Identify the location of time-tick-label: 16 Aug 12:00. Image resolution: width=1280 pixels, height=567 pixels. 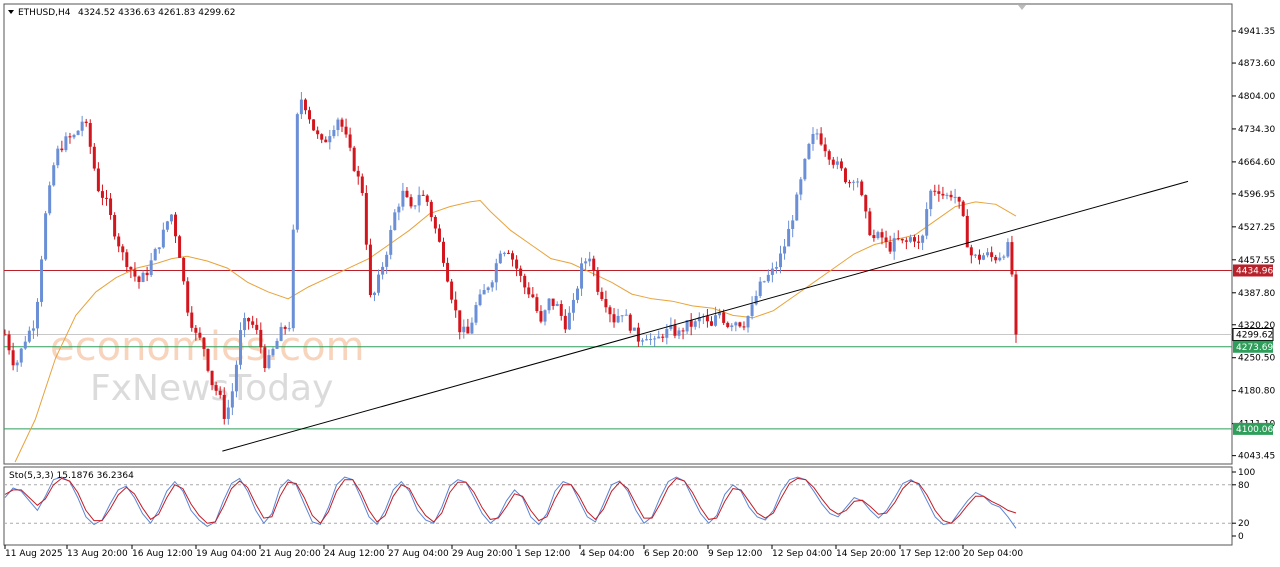
(162, 554).